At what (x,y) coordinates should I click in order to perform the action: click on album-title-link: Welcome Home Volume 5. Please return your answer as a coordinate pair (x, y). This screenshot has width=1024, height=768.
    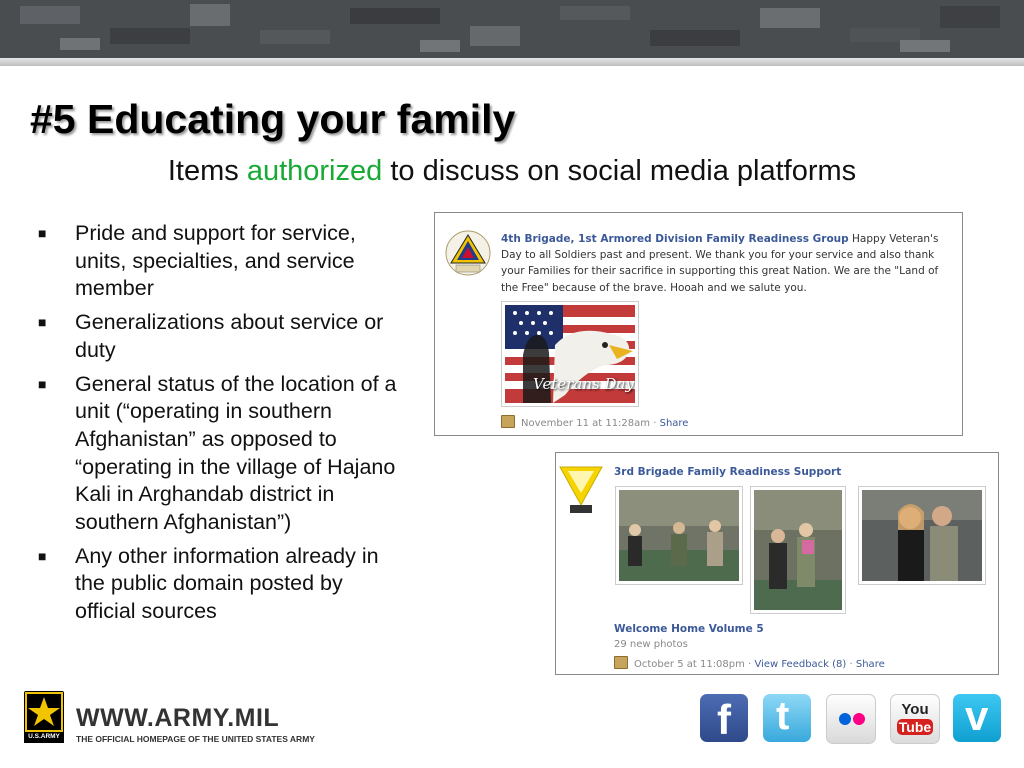
    Looking at the image, I should click on (689, 629).